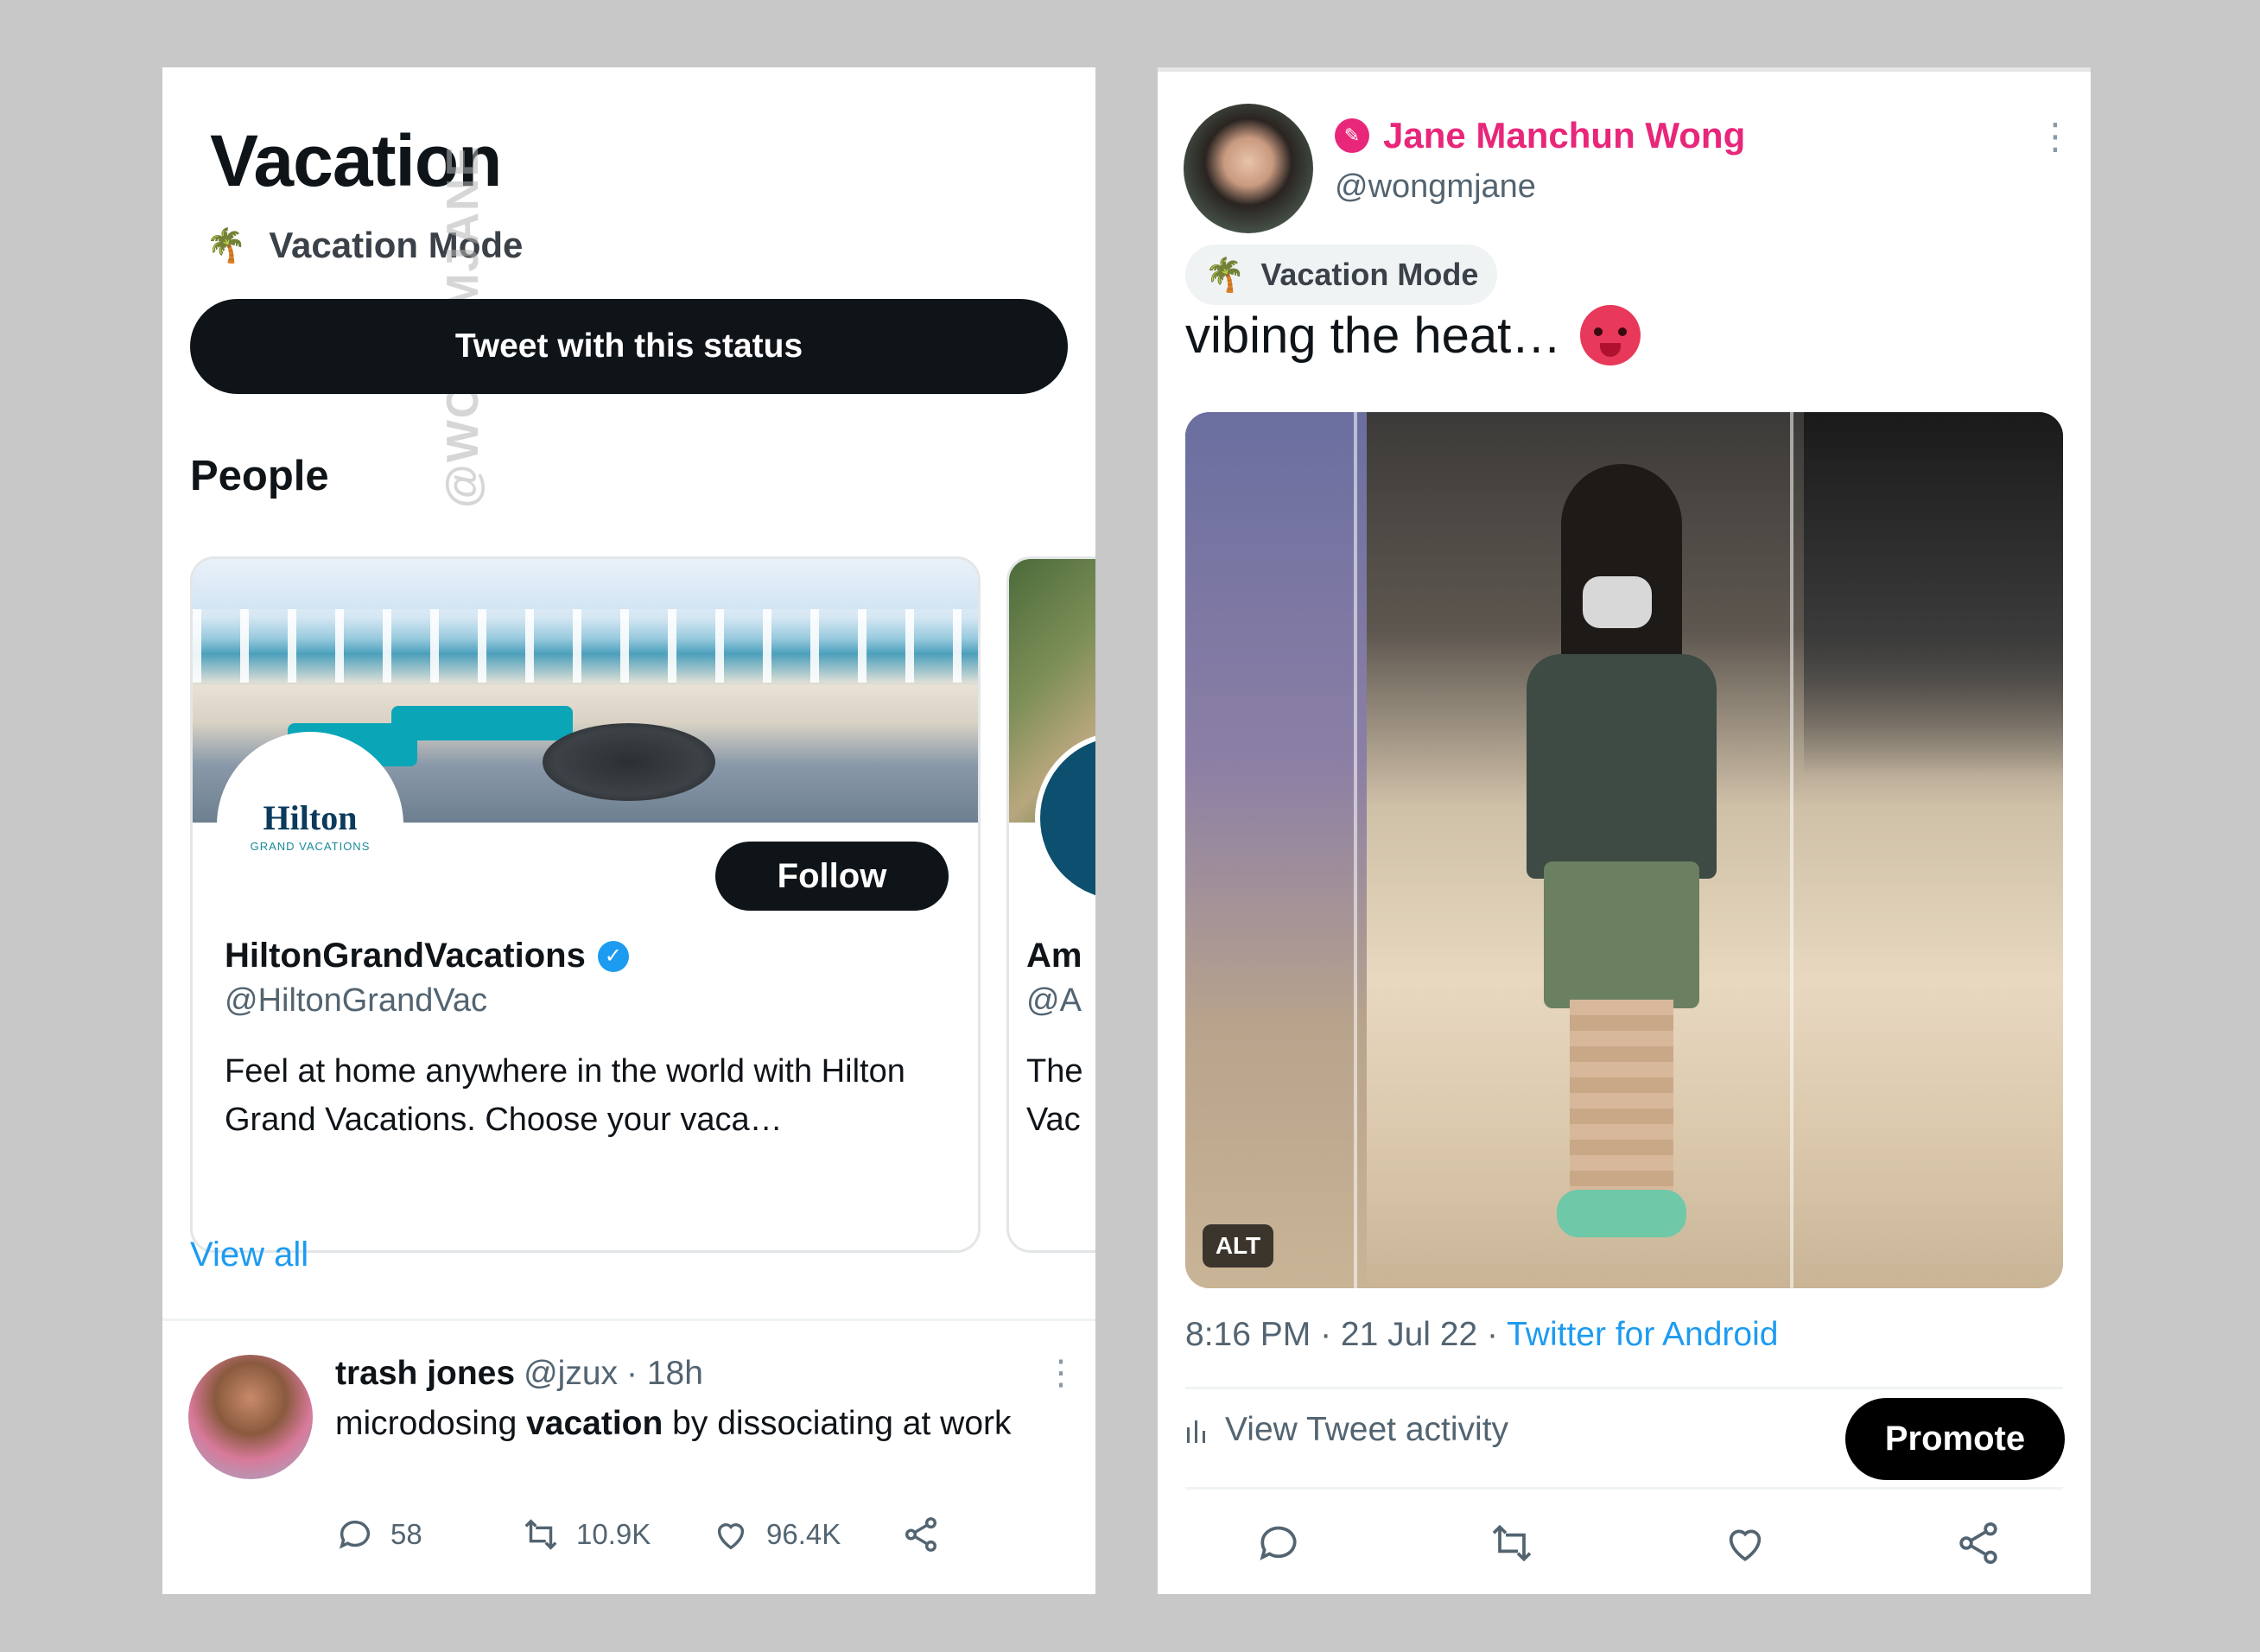 The width and height of the screenshot is (2260, 1652). I want to click on banner-railing, so click(585, 646).